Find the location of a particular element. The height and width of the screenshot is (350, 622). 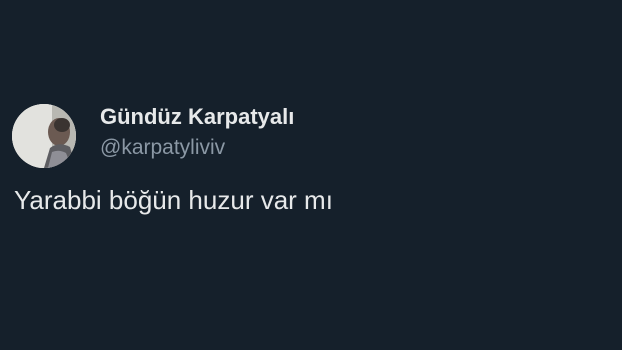

profile-photo-image is located at coordinates (44, 136).